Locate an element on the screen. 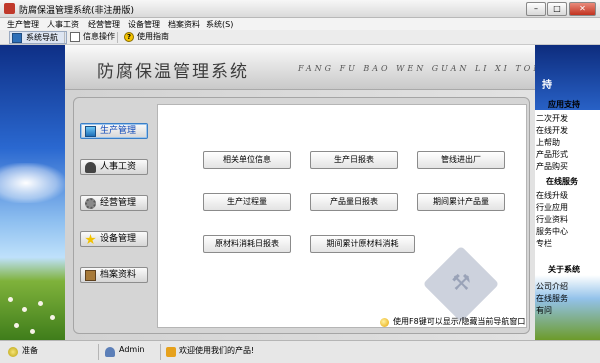  function-button-process-volume: 生产过程量 is located at coordinates (247, 202).